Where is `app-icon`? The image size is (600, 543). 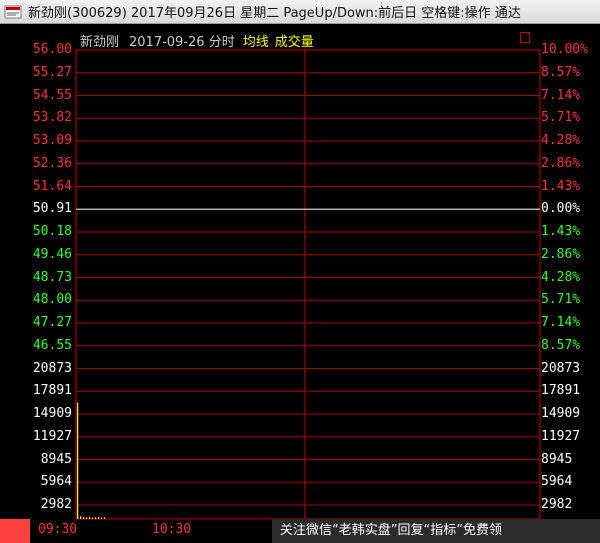
app-icon is located at coordinates (13, 11).